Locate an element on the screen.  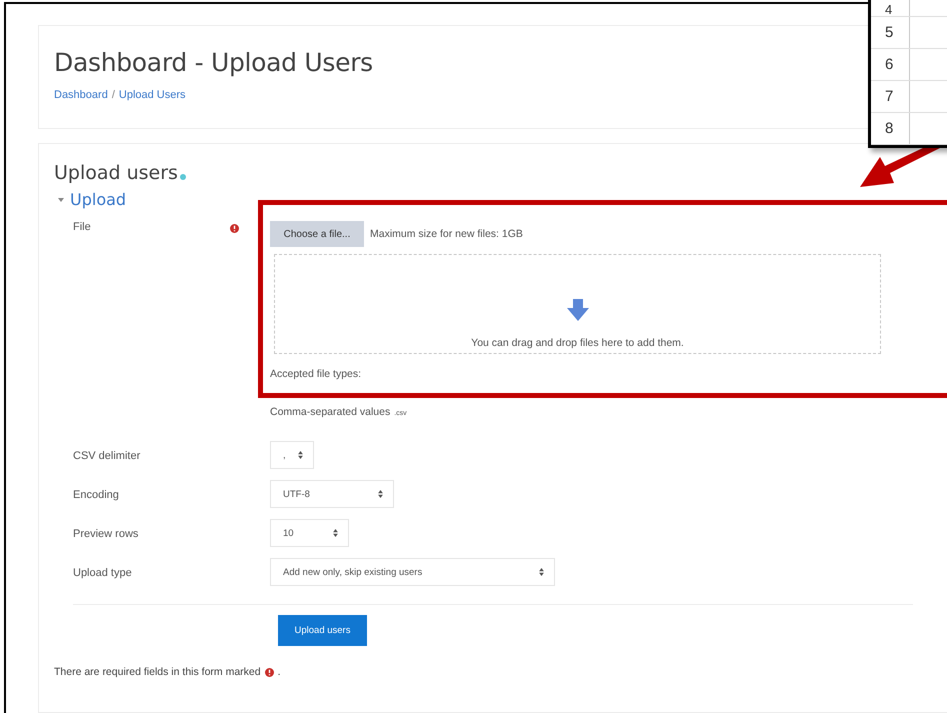
select-field: 10 is located at coordinates (309, 533).